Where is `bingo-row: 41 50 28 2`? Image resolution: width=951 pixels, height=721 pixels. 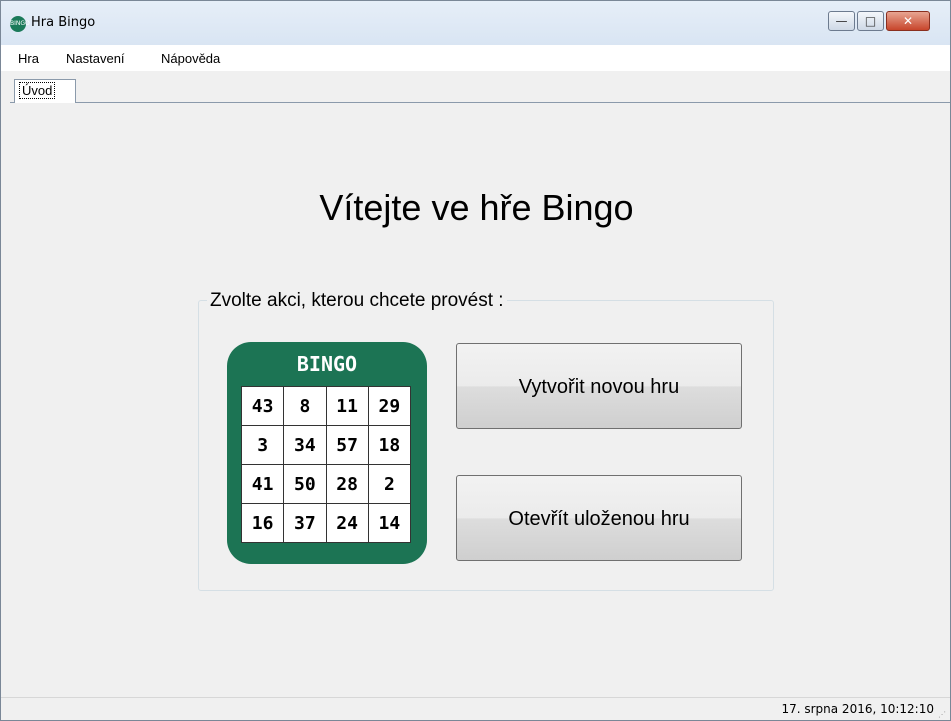 bingo-row: 41 50 28 2 is located at coordinates (326, 484).